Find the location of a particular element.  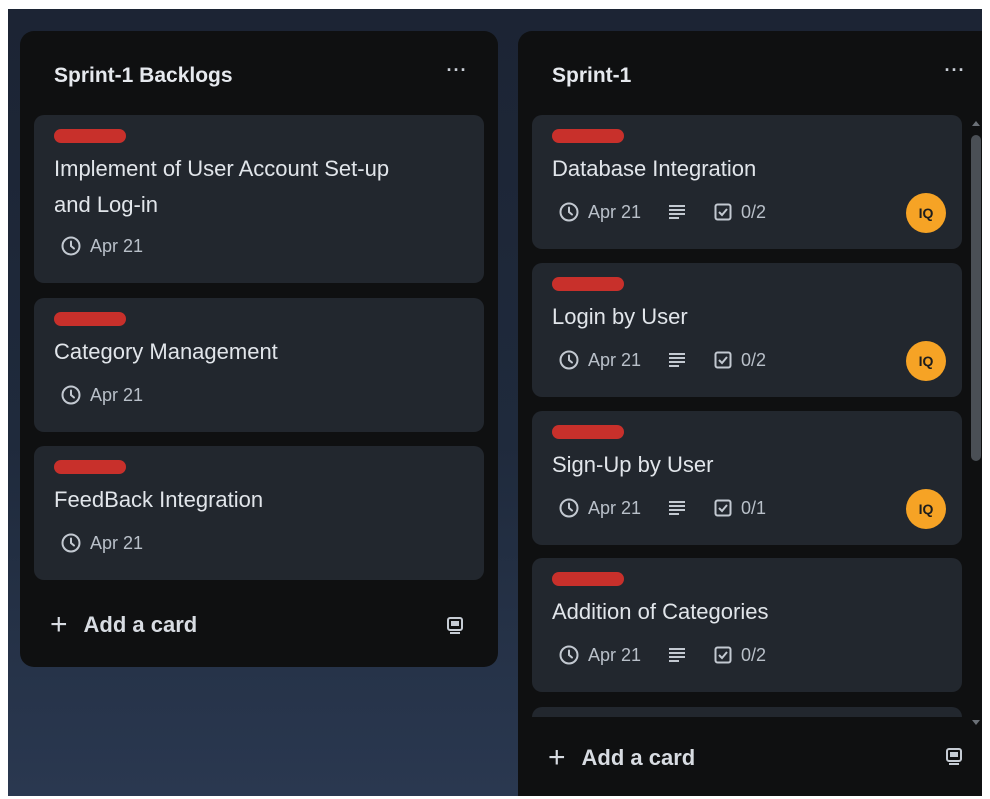

list-title: Sprint-1 Backlogs is located at coordinates (143, 76).